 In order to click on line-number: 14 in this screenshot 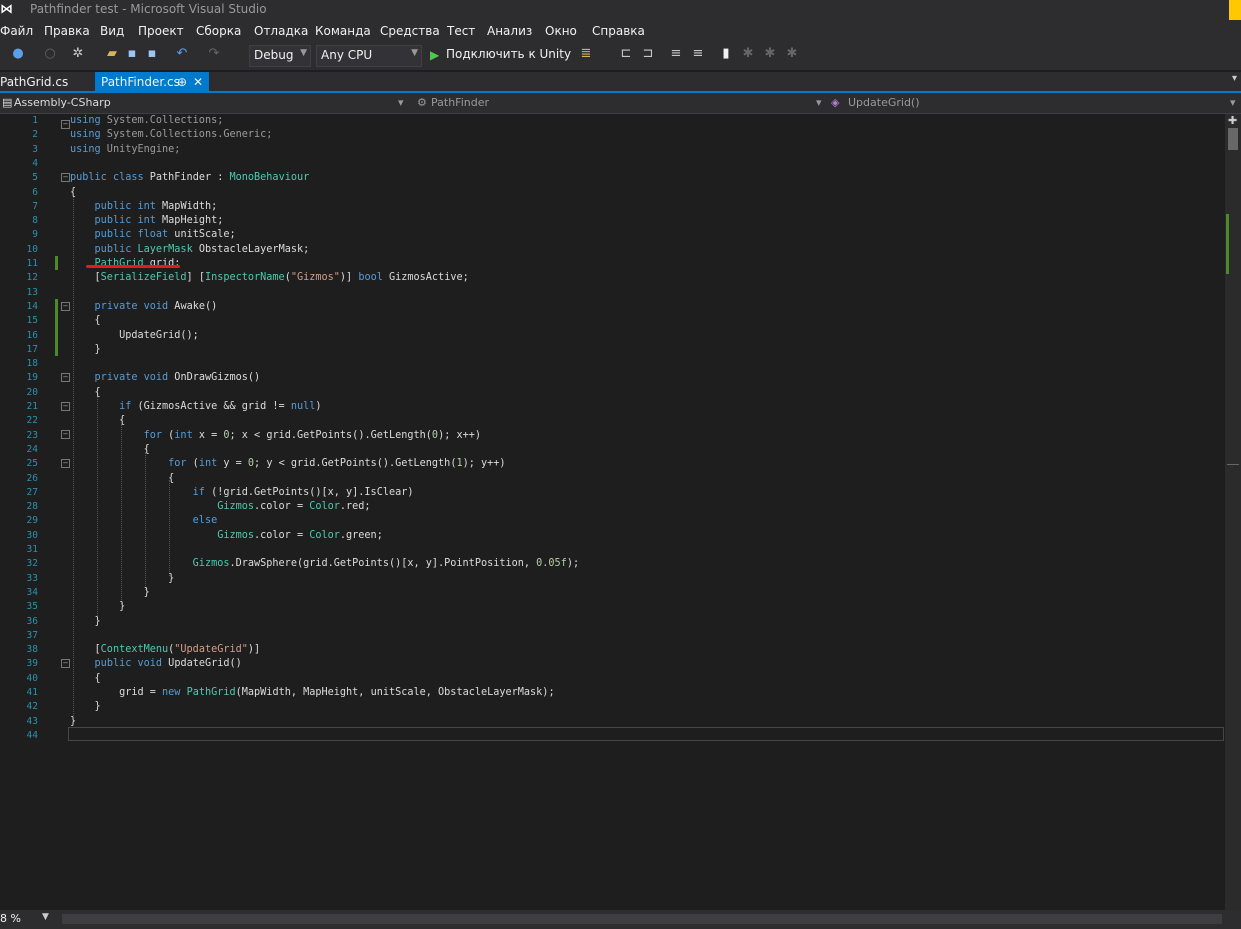, I will do `click(32, 306)`.